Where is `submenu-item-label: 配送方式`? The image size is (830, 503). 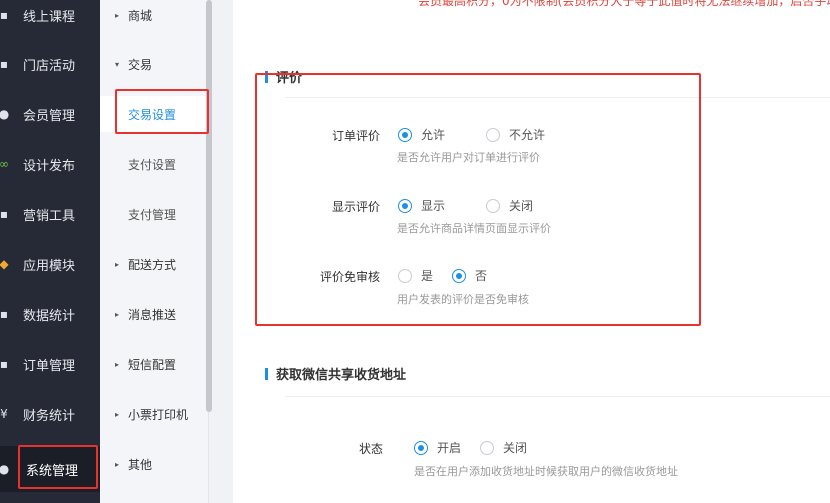 submenu-item-label: 配送方式 is located at coordinates (152, 264).